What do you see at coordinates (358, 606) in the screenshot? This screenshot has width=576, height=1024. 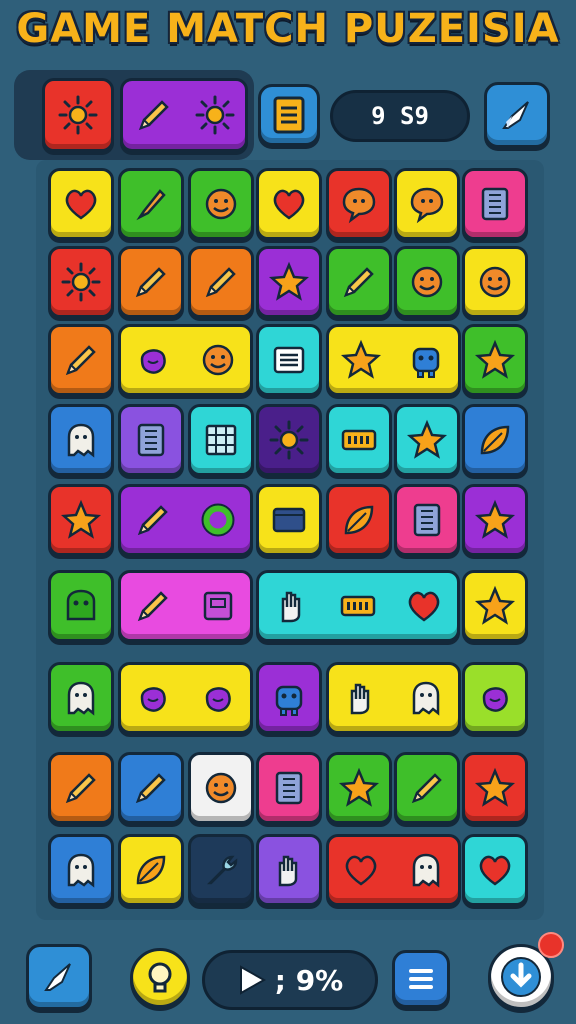 I see `tile-r6-c4` at bounding box center [358, 606].